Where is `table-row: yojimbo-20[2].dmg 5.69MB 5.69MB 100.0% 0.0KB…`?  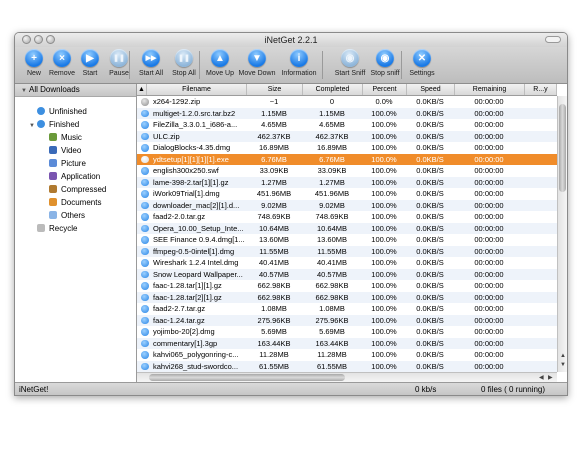
table-row: yojimbo-20[2].dmg 5.69MB 5.69MB 100.0% 0.0KB… is located at coordinates (347, 332).